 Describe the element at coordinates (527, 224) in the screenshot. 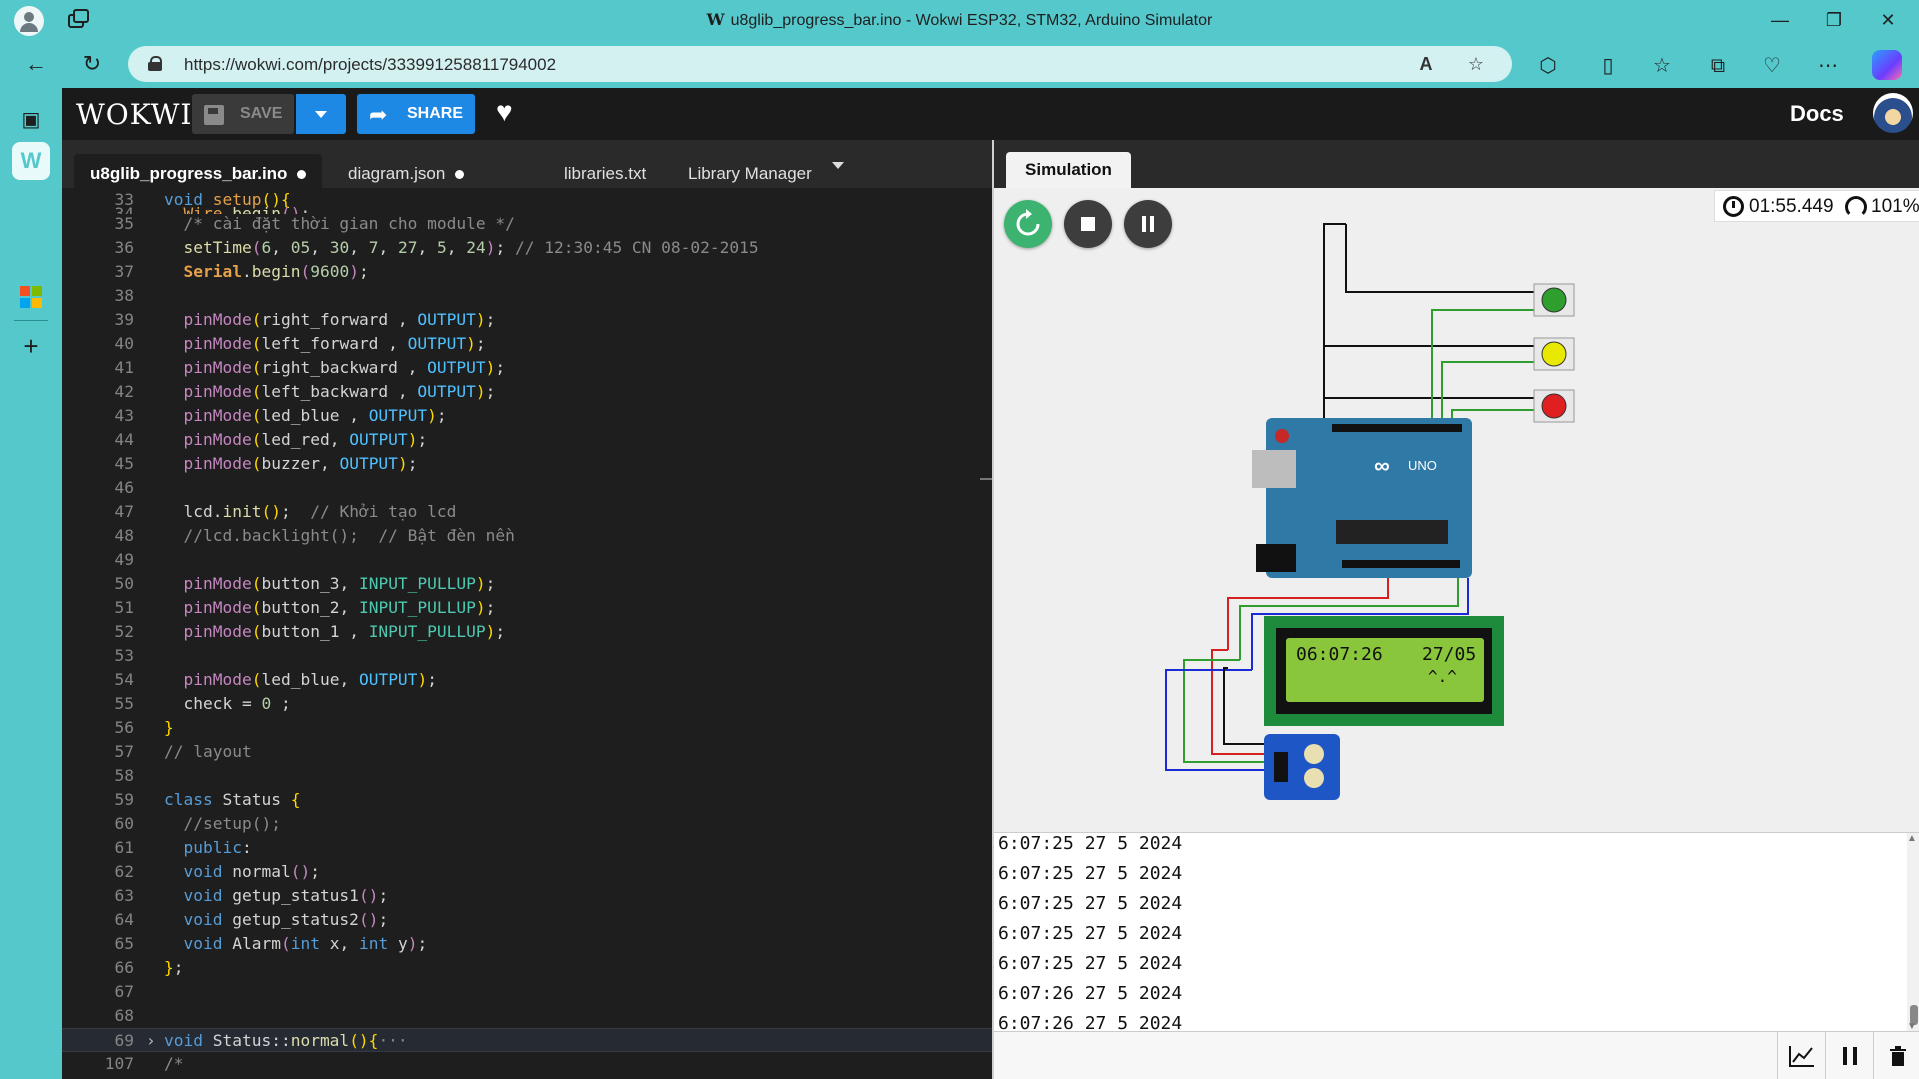

I see `code-line: 35 /* cài đặt thời gian cho module */` at that location.